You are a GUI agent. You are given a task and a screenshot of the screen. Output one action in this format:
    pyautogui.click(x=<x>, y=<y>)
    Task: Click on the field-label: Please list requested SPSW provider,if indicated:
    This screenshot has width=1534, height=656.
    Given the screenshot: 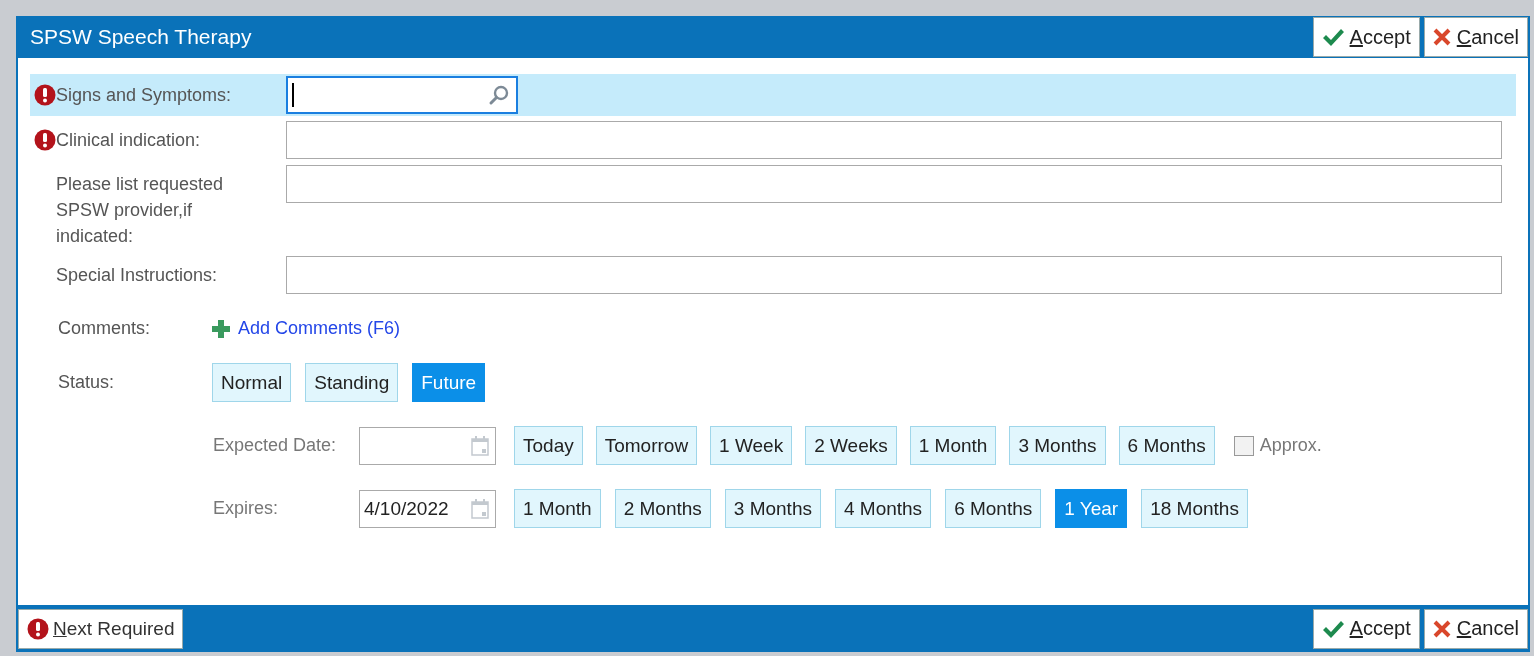 What is the action you would take?
    pyautogui.click(x=140, y=210)
    